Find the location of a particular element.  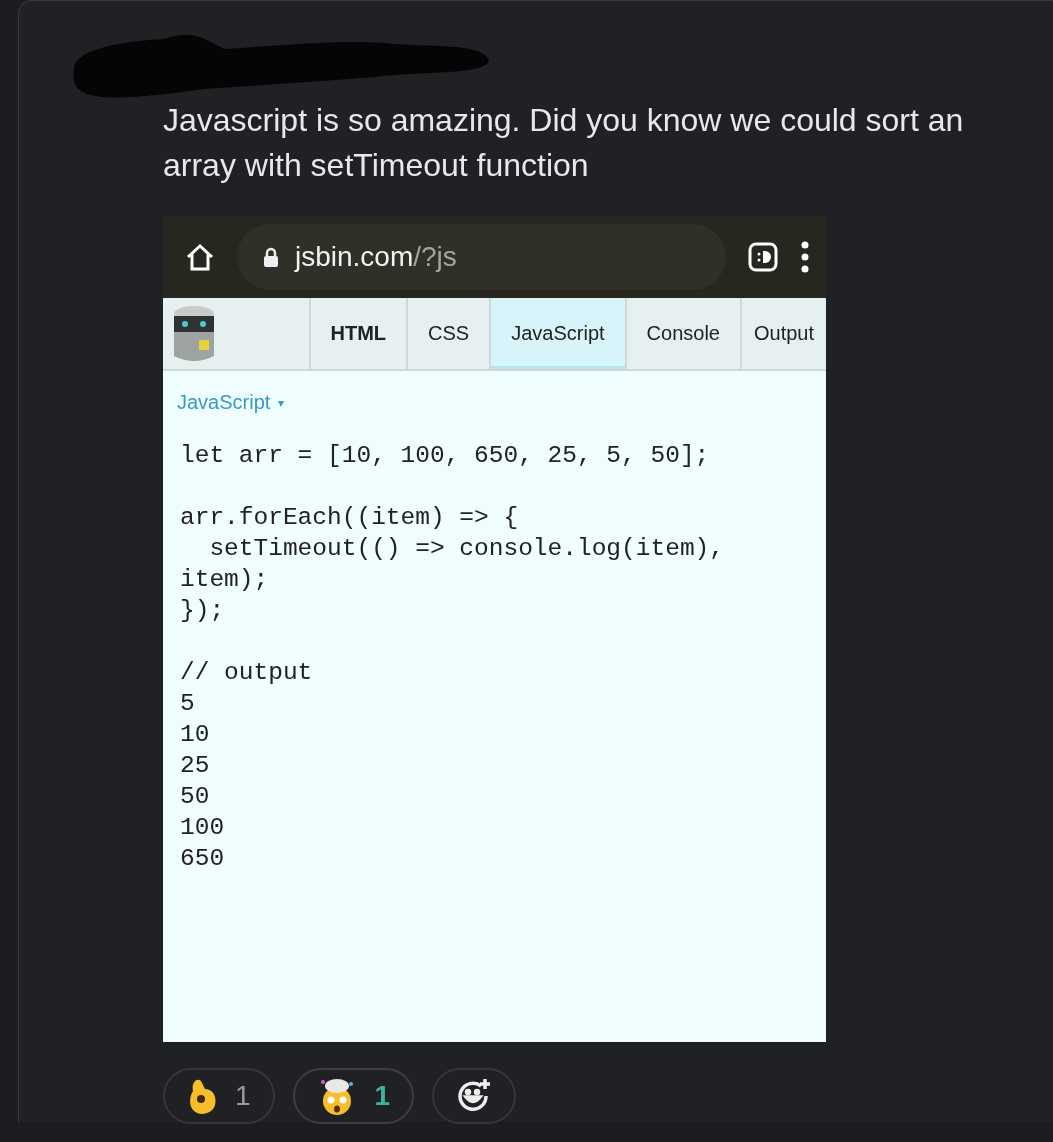

code-line: 650 is located at coordinates (203, 859).